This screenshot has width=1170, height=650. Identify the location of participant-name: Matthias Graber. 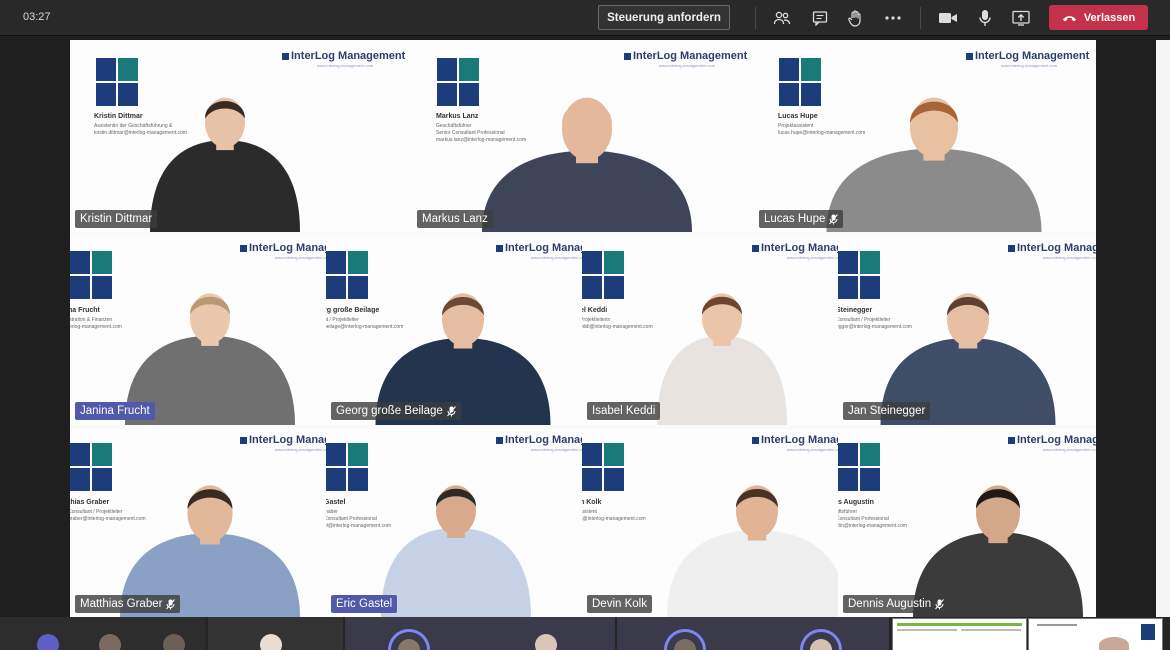
(121, 604).